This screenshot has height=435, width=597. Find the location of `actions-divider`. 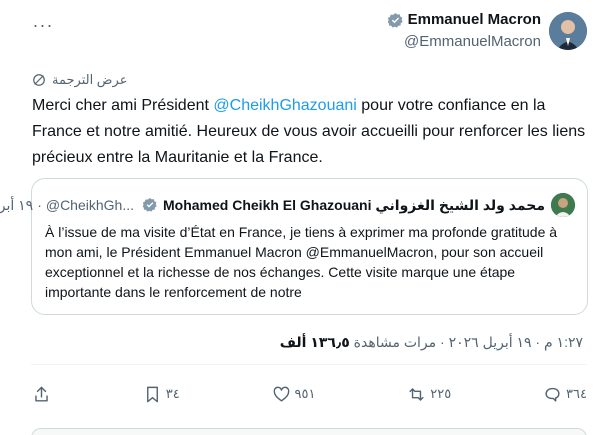

actions-divider is located at coordinates (309, 364).